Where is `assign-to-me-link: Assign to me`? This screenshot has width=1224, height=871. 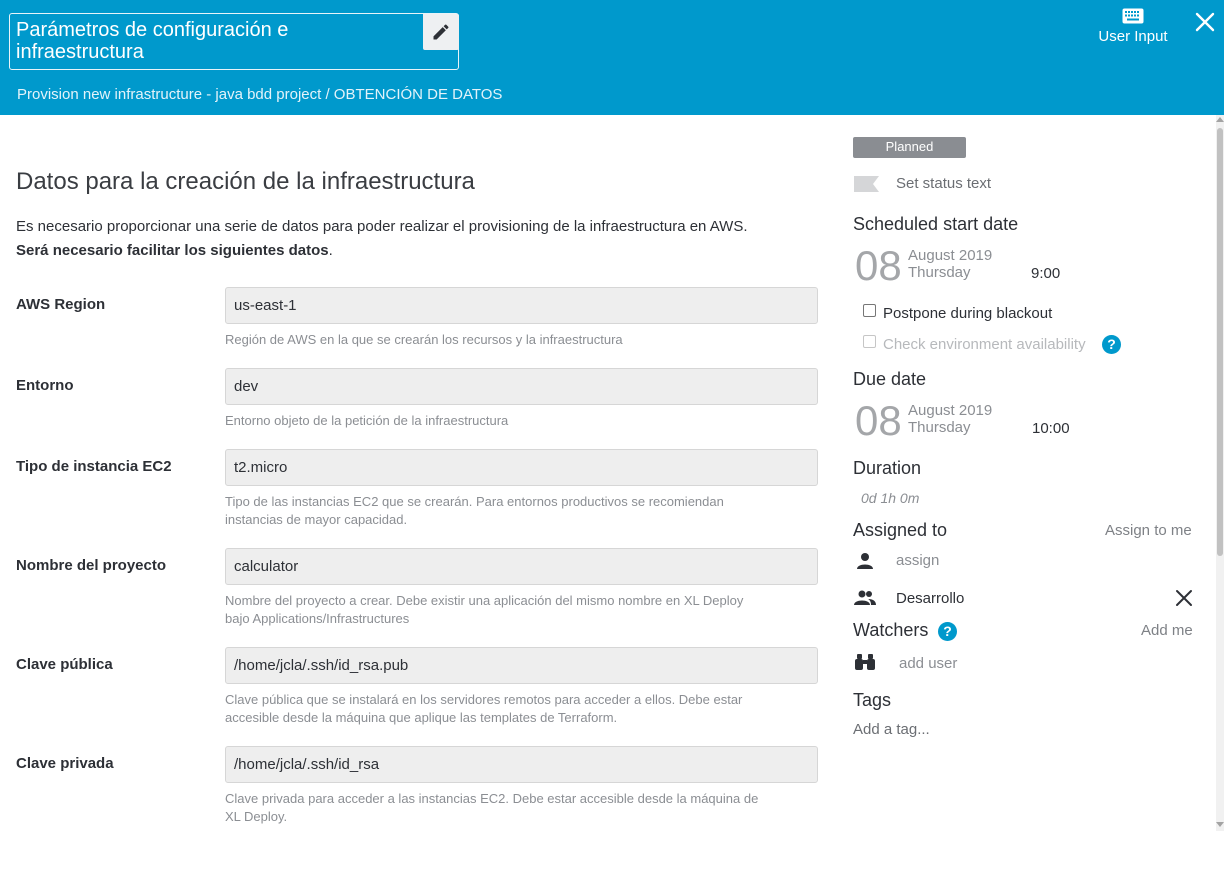
assign-to-me-link: Assign to me is located at coordinates (1148, 530).